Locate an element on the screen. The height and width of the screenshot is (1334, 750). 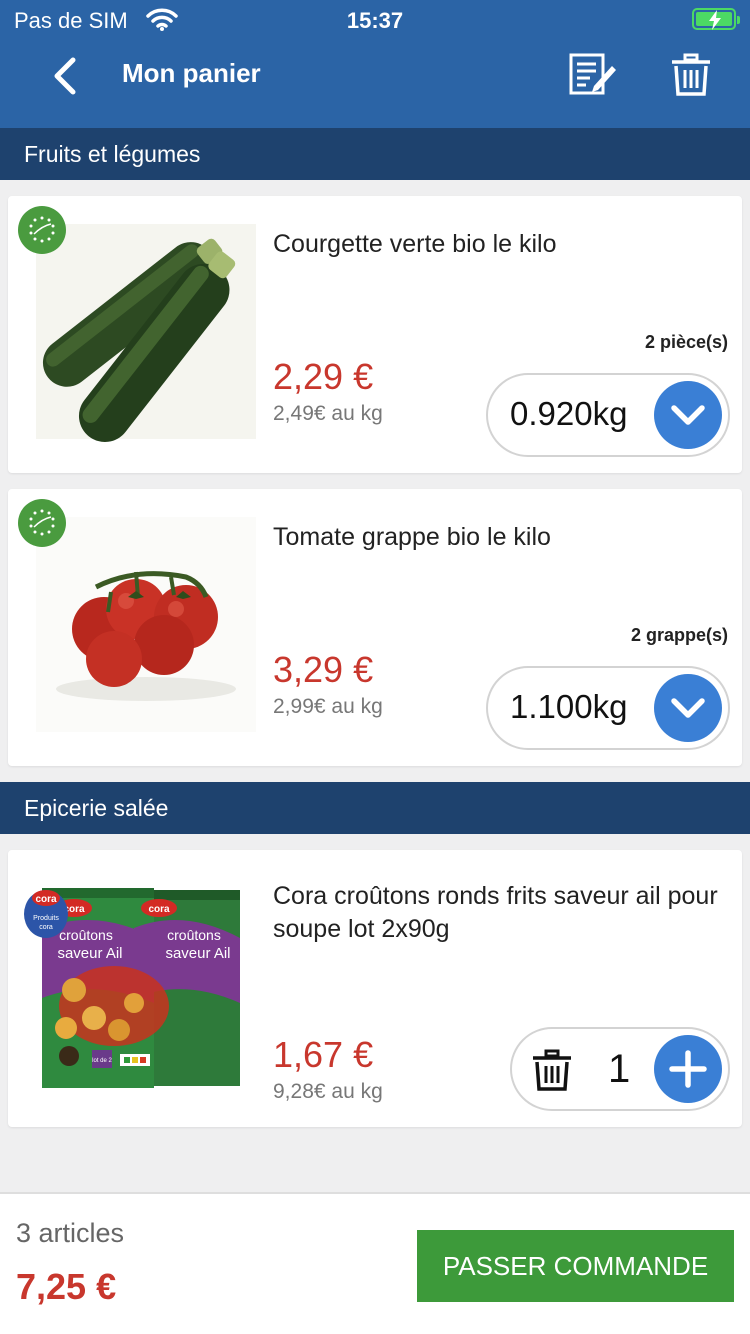
section-header-fruits: Fruits et légumes is located at coordinates (375, 154).